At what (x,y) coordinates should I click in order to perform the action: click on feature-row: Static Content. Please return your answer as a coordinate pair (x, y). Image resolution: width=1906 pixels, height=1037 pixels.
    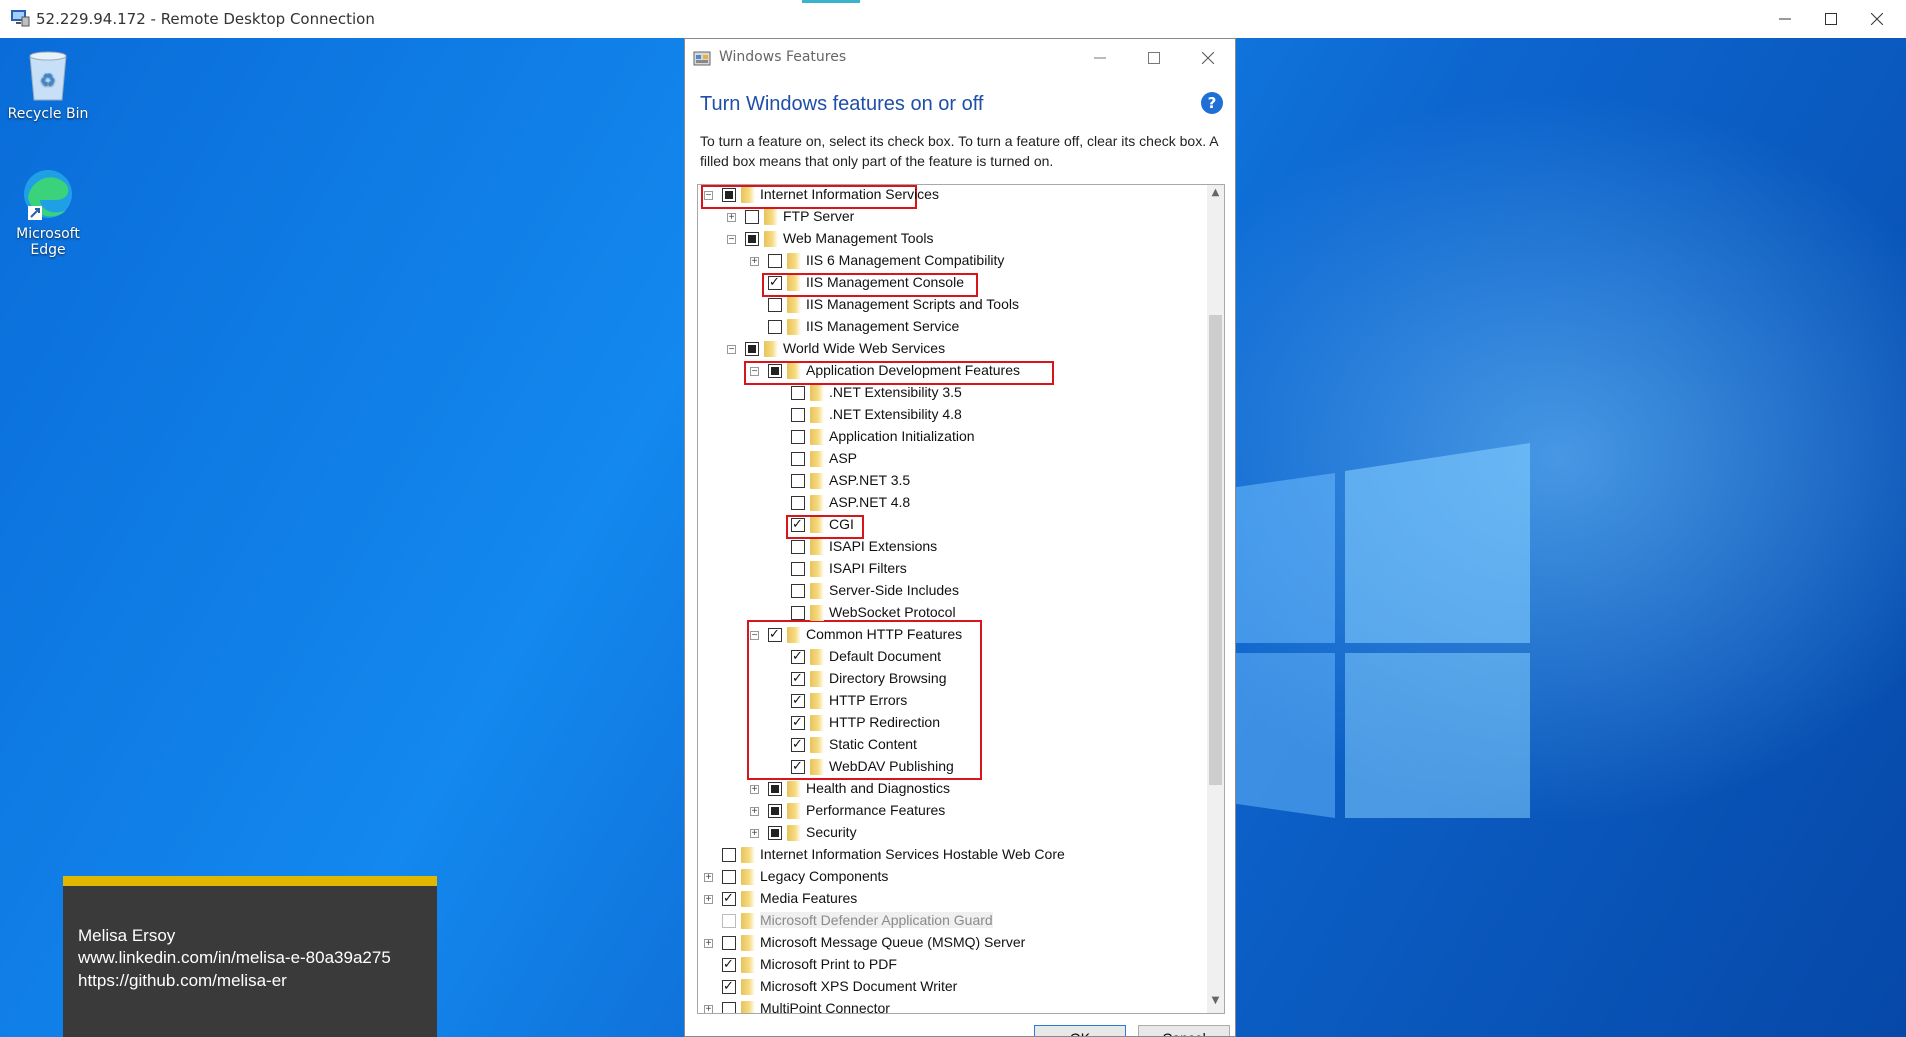
    Looking at the image, I should click on (958, 746).